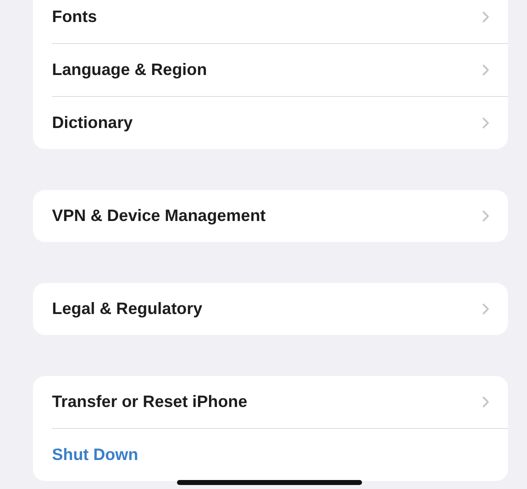  What do you see at coordinates (159, 216) in the screenshot?
I see `settings-row: VPN & Device Management` at bounding box center [159, 216].